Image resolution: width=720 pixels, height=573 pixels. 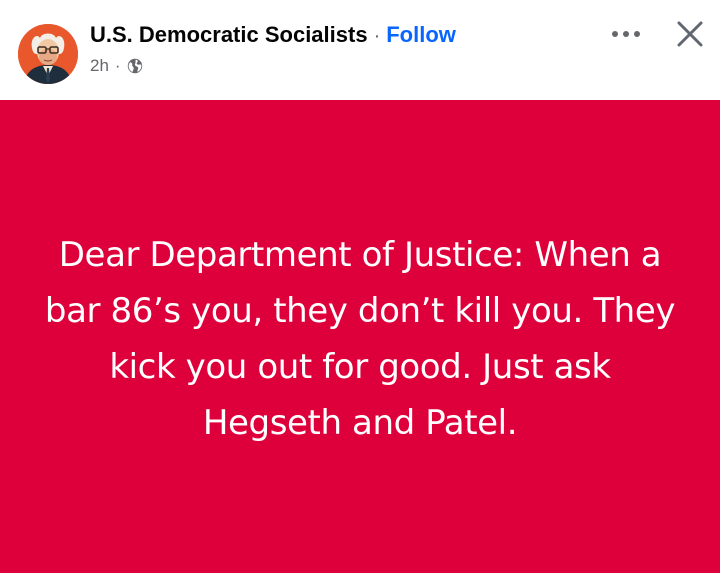 What do you see at coordinates (421, 35) in the screenshot?
I see `follow-button: Follow` at bounding box center [421, 35].